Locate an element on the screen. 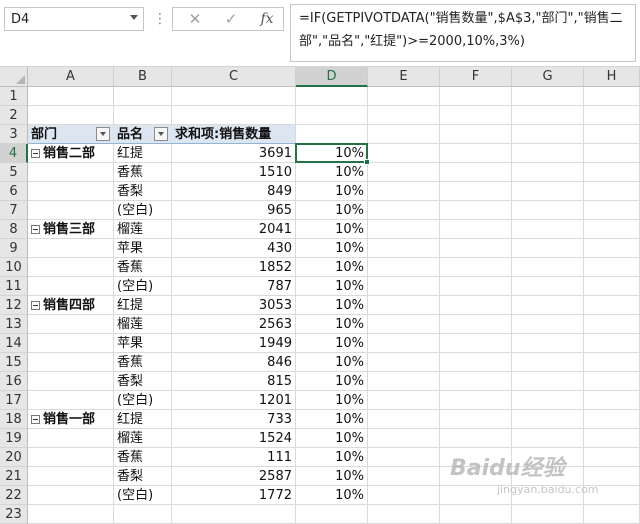 Image resolution: width=640 pixels, height=524 pixels. pivot-dept-cell: 销售一部 is located at coordinates (63, 419).